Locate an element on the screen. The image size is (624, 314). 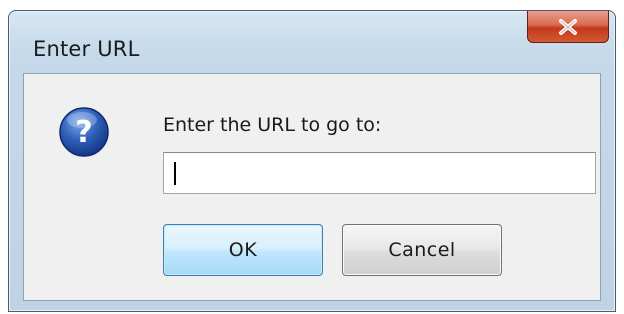
ok-button: OK is located at coordinates (243, 250).